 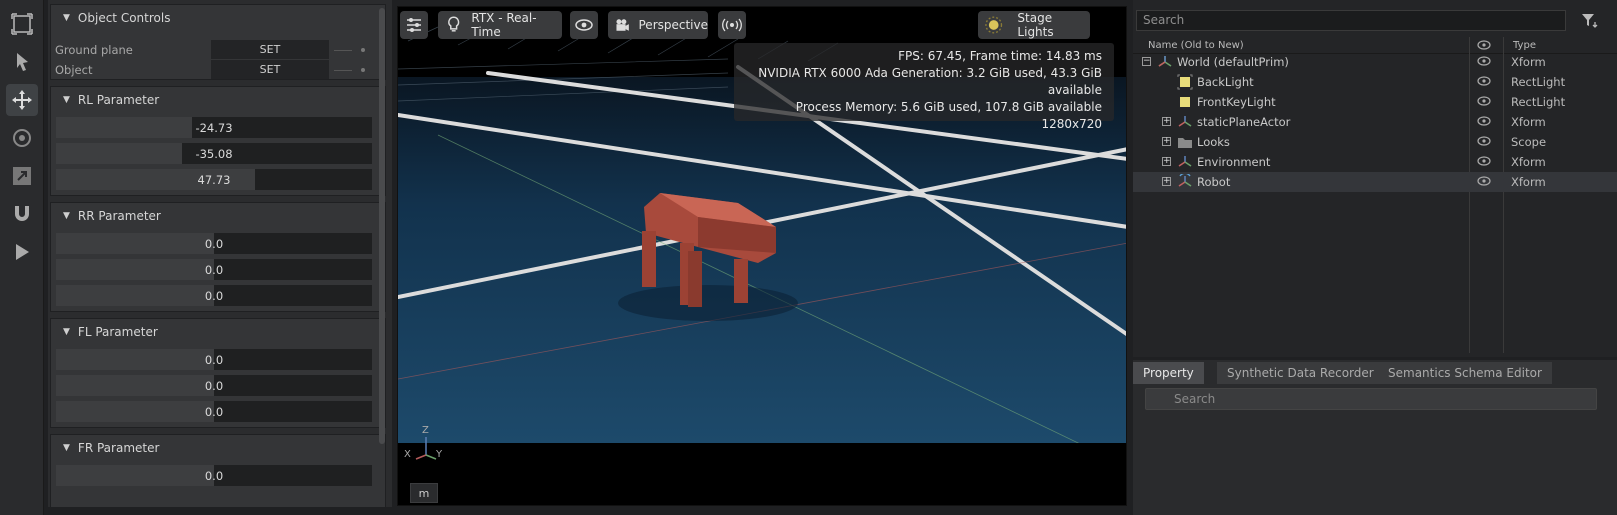 I want to click on sliders-icon, so click(x=414, y=25).